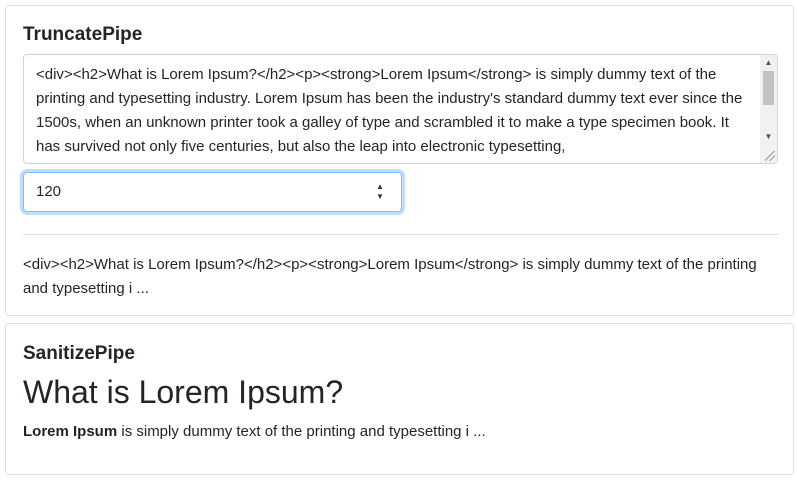 This screenshot has width=798, height=480. I want to click on textarea-scrollbar: ▲ ▼, so click(768, 109).